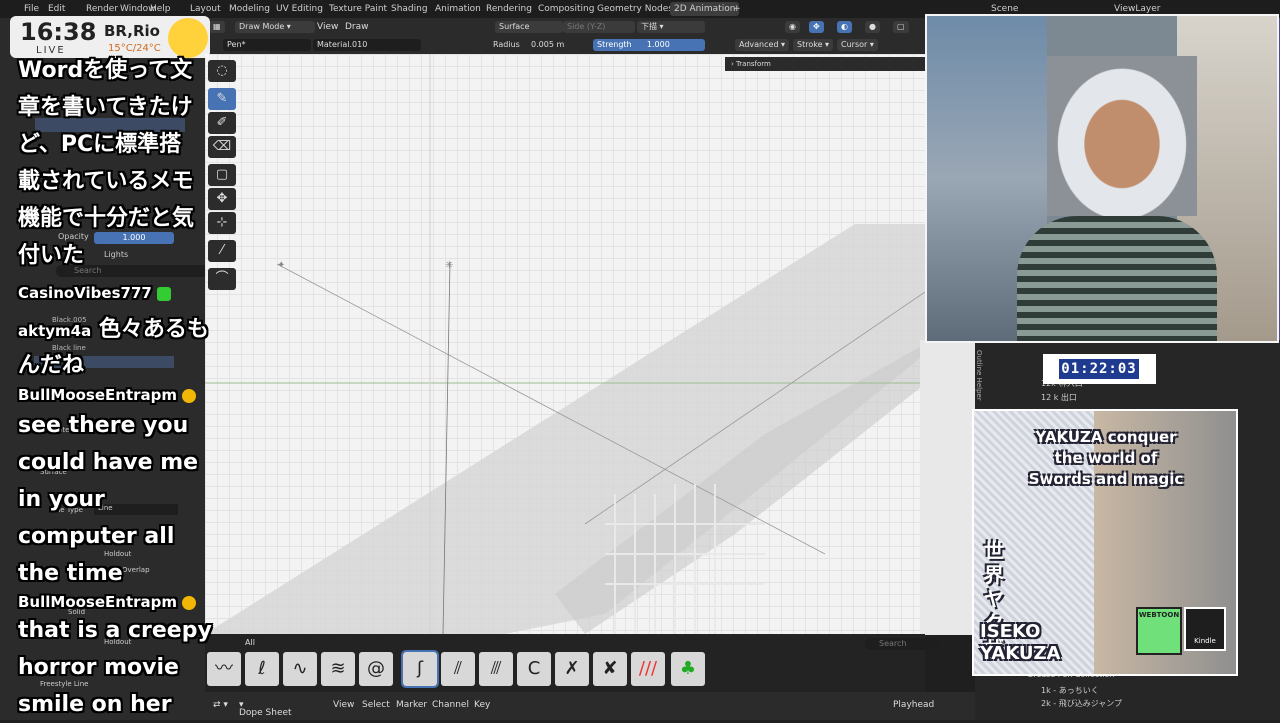 Image resolution: width=1280 pixels, height=723 pixels. I want to click on strength-field: Strength 1.000, so click(649, 45).